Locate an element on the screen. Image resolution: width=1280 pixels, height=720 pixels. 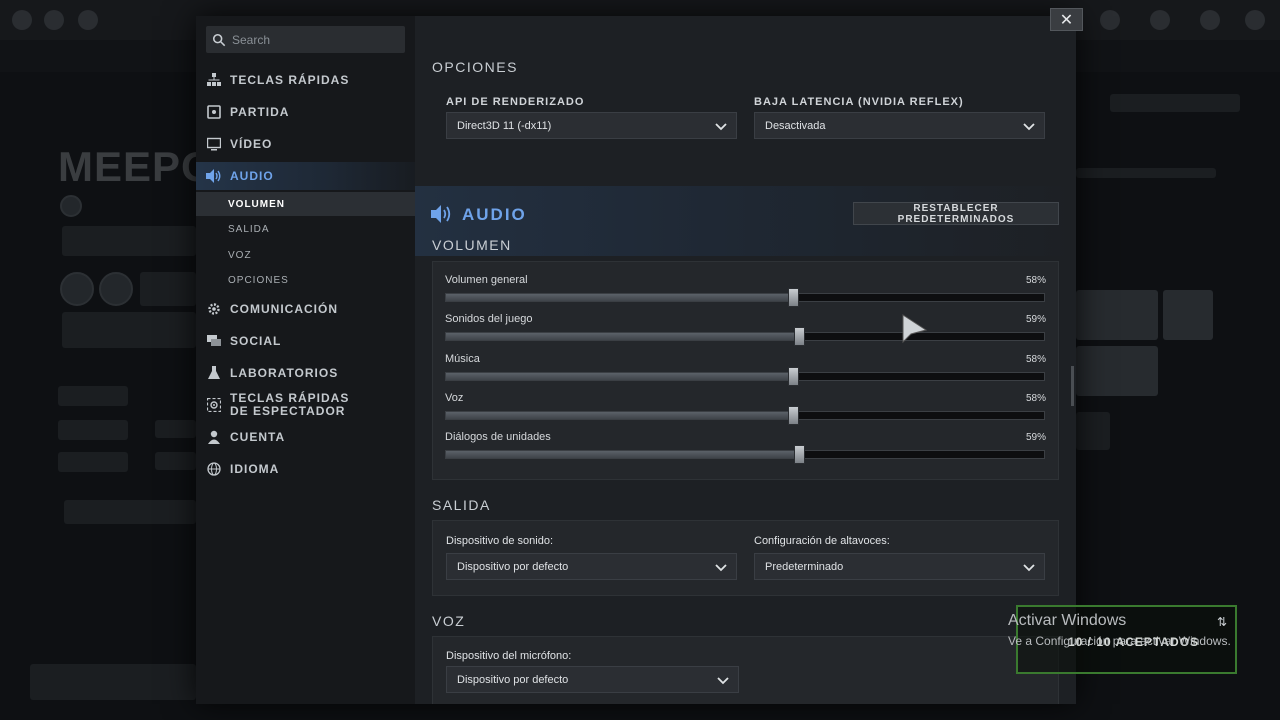
nav-item-teclas-rapidas: TECLAS RÁPIDAS is located at coordinates (305, 80).